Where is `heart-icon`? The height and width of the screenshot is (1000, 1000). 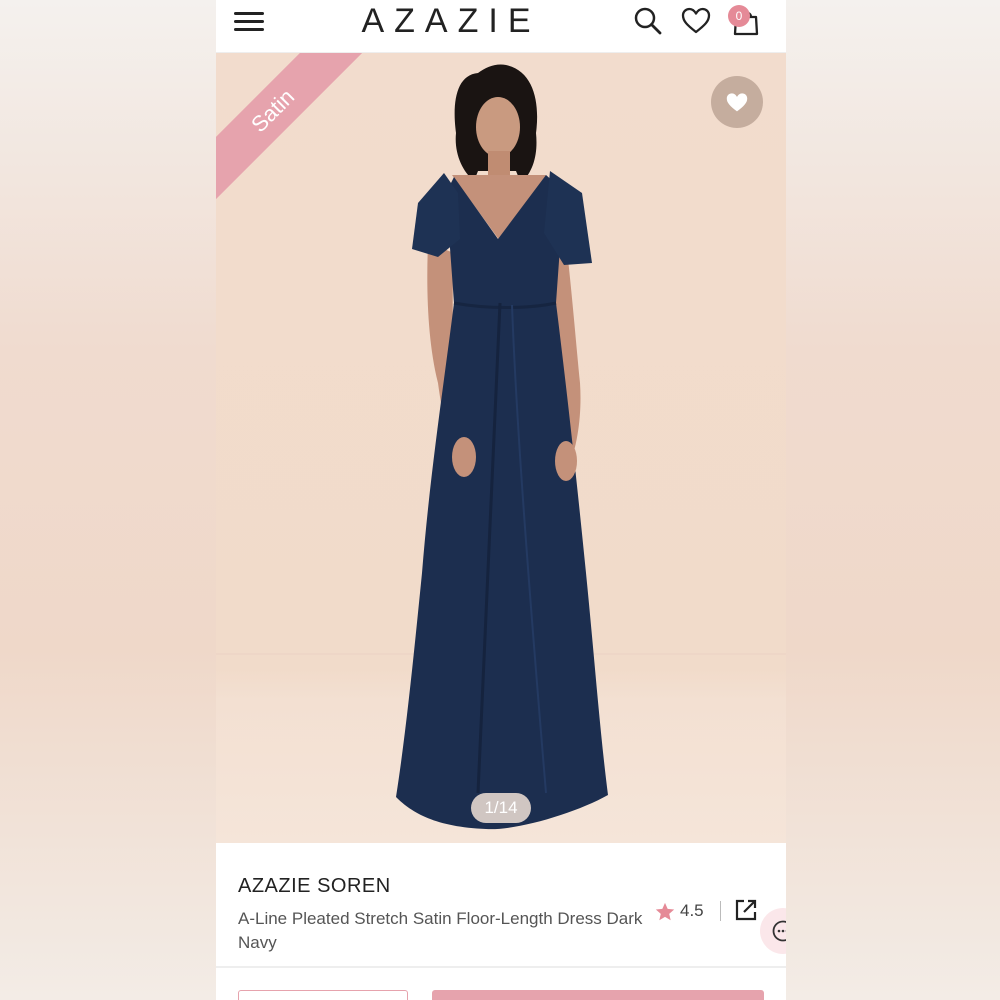
heart-icon is located at coordinates (737, 102).